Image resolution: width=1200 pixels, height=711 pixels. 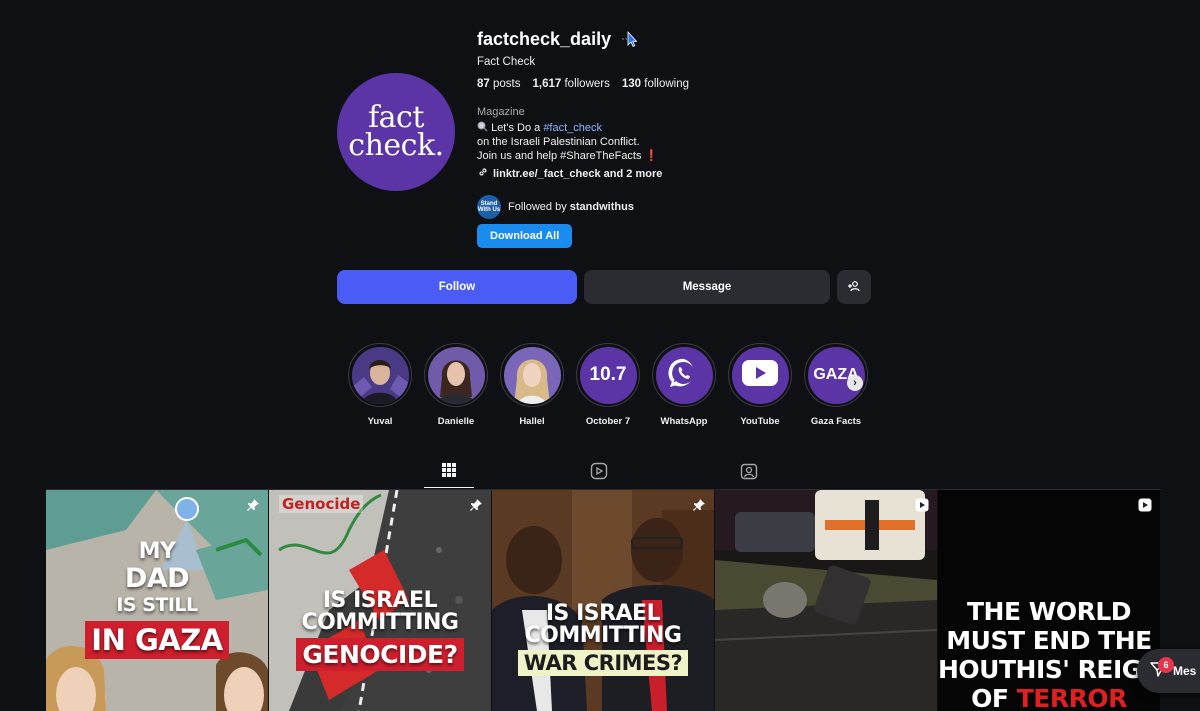 I want to click on tab-reels, so click(x=599, y=474).